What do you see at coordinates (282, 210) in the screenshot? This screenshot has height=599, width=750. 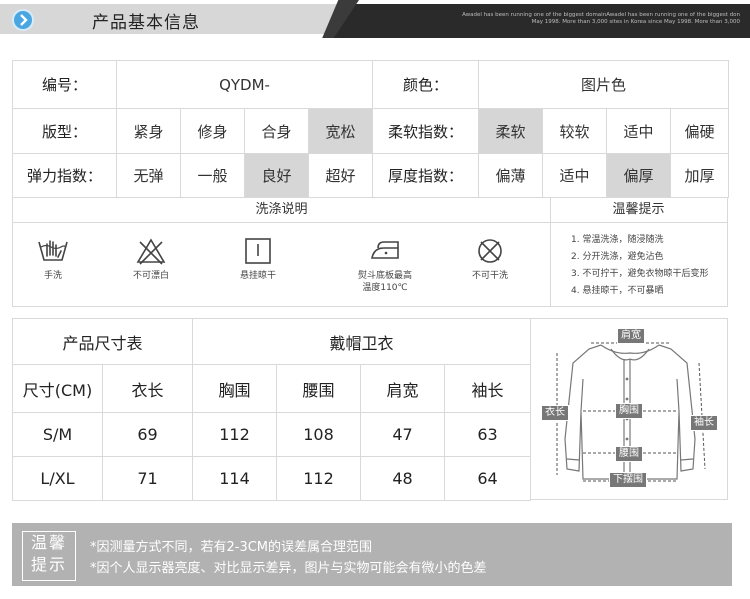 I see `wash-title: 洗涤说明` at bounding box center [282, 210].